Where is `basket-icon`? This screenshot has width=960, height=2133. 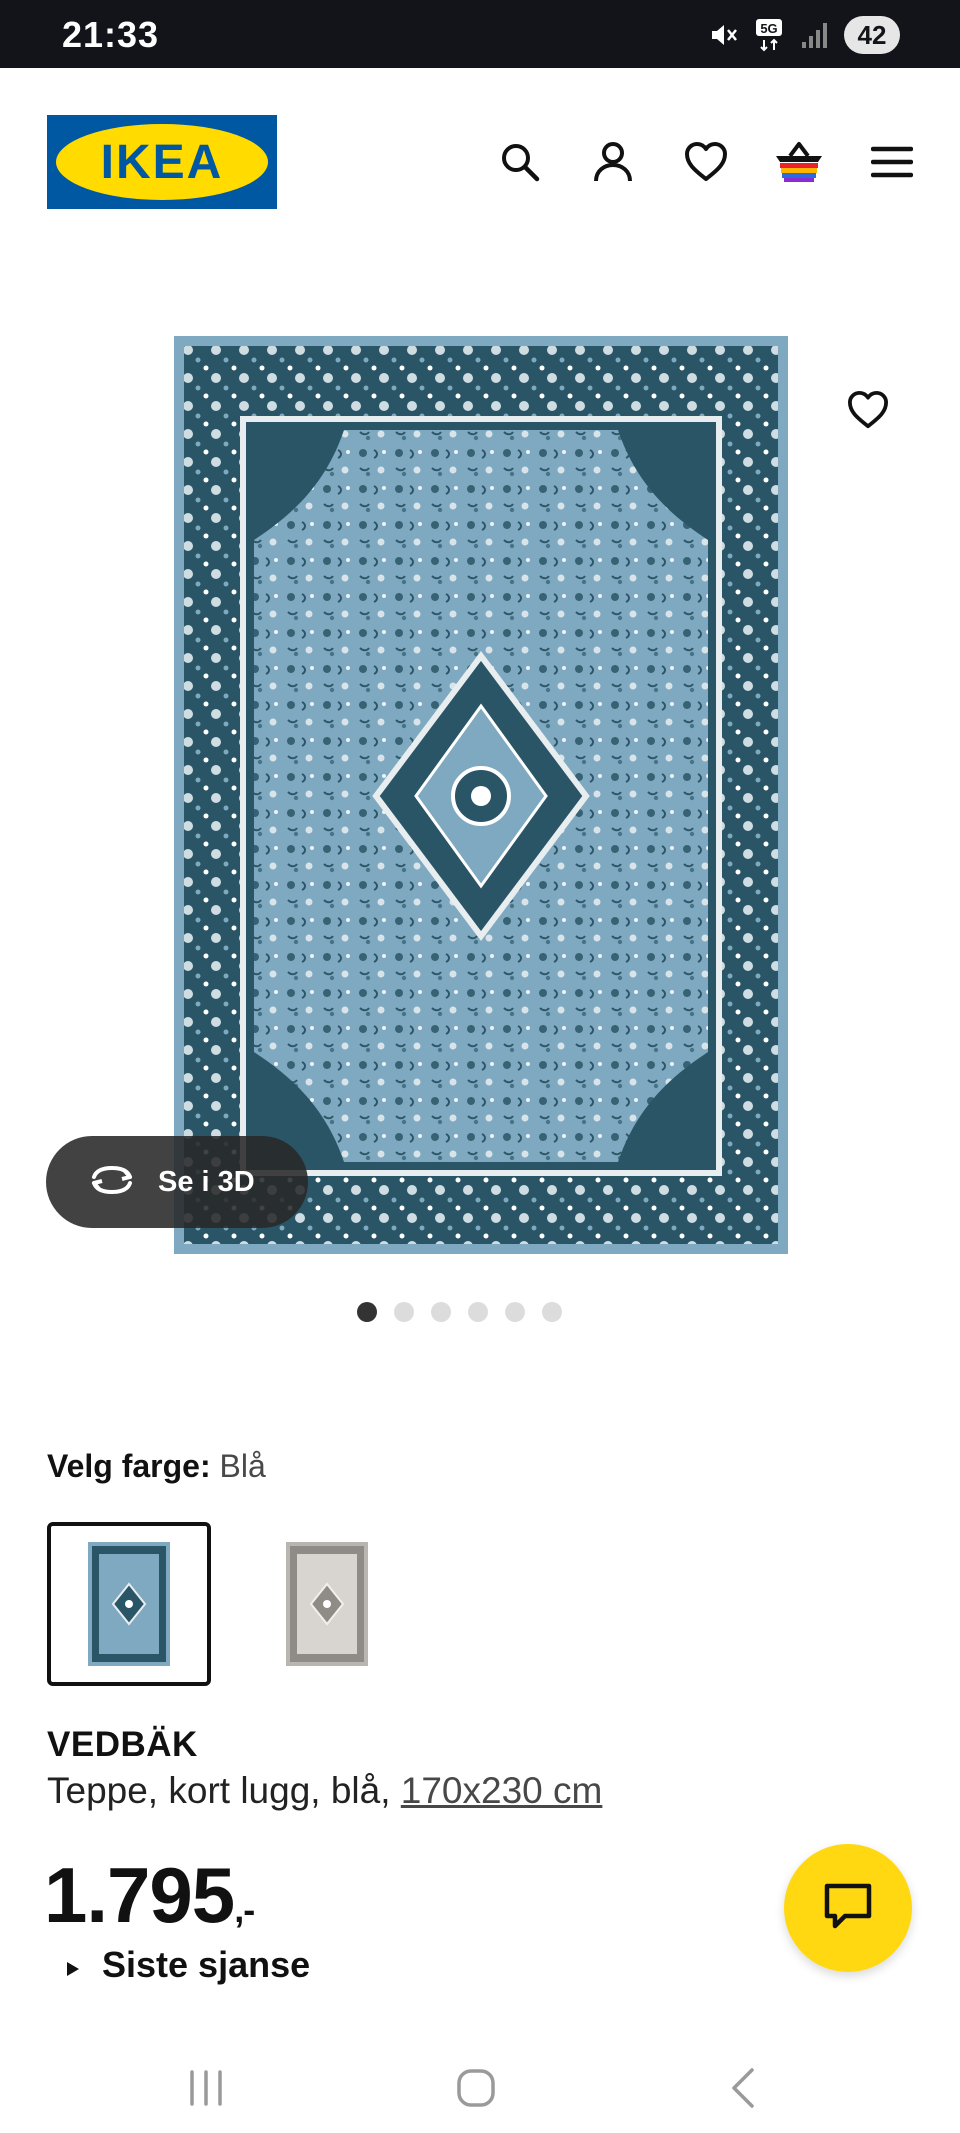 basket-icon is located at coordinates (799, 162).